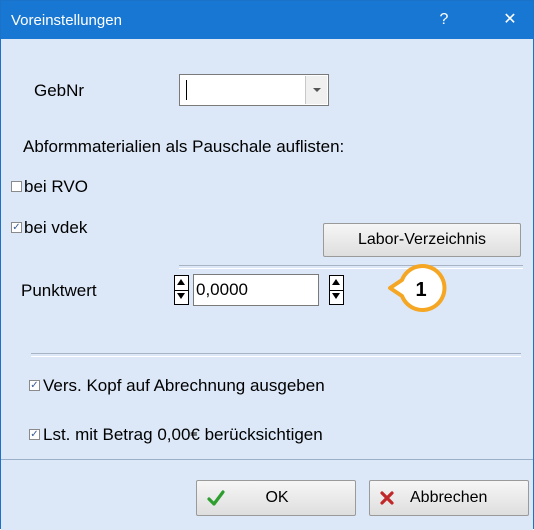 Image resolution: width=534 pixels, height=530 pixels. Describe the element at coordinates (59, 90) in the screenshot. I see `gebnr-label: GebNr` at that location.